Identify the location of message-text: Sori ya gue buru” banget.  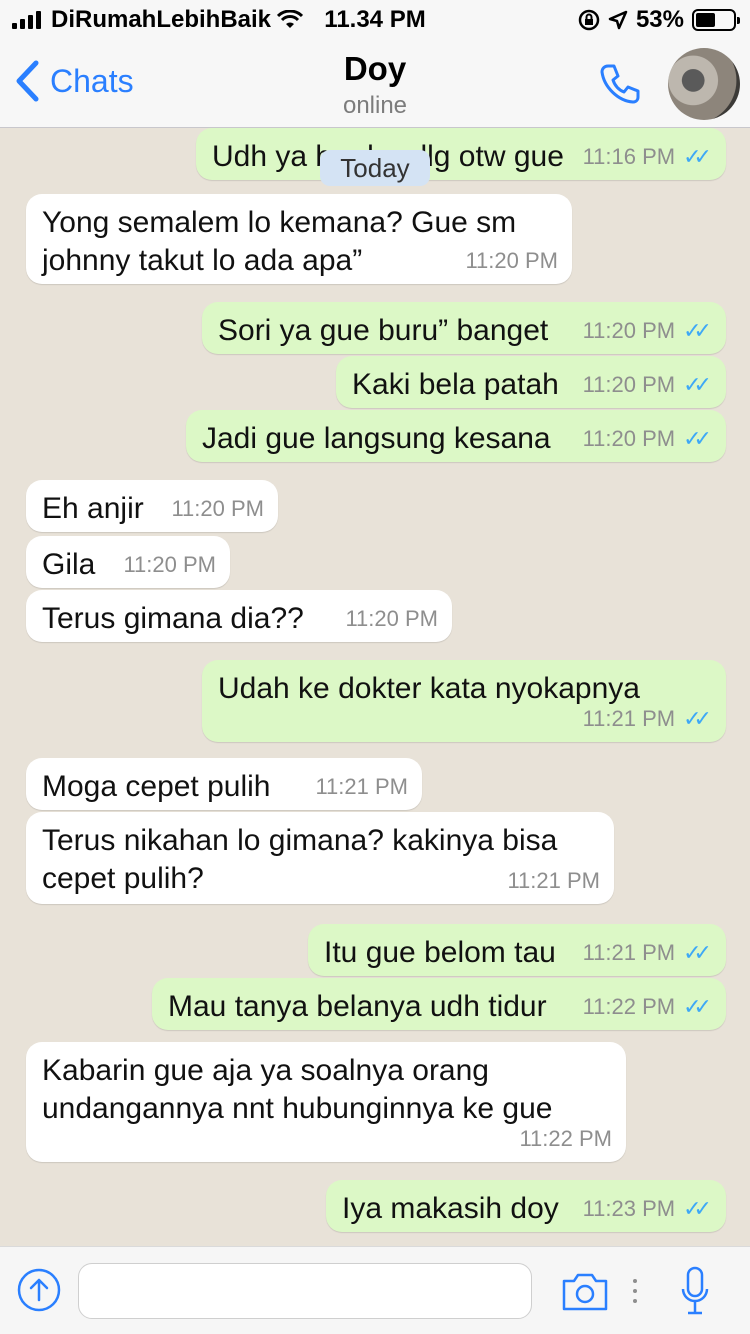
(383, 330).